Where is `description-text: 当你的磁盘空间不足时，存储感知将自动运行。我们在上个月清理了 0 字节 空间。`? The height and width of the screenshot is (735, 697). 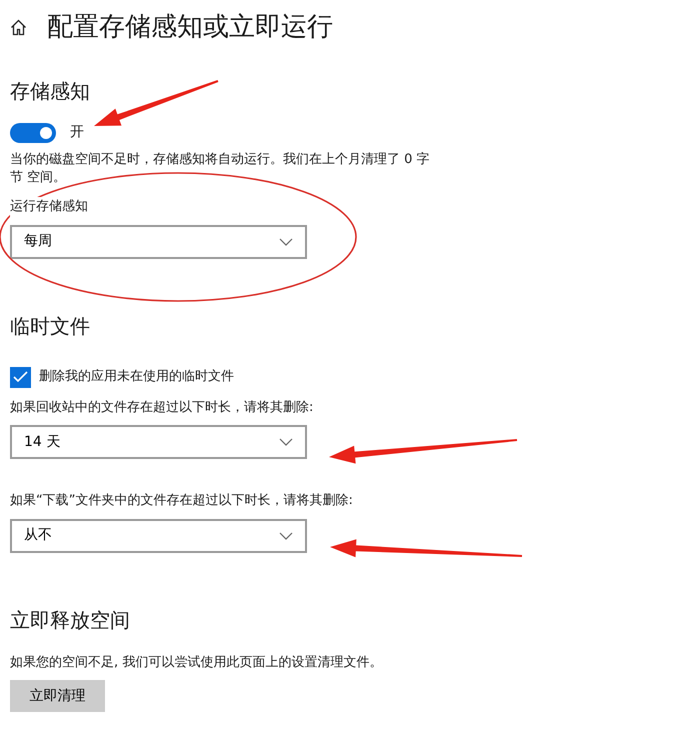 description-text: 当你的磁盘空间不足时，存储感知将自动运行。我们在上个月清理了 0 字节 空间。 is located at coordinates (220, 169).